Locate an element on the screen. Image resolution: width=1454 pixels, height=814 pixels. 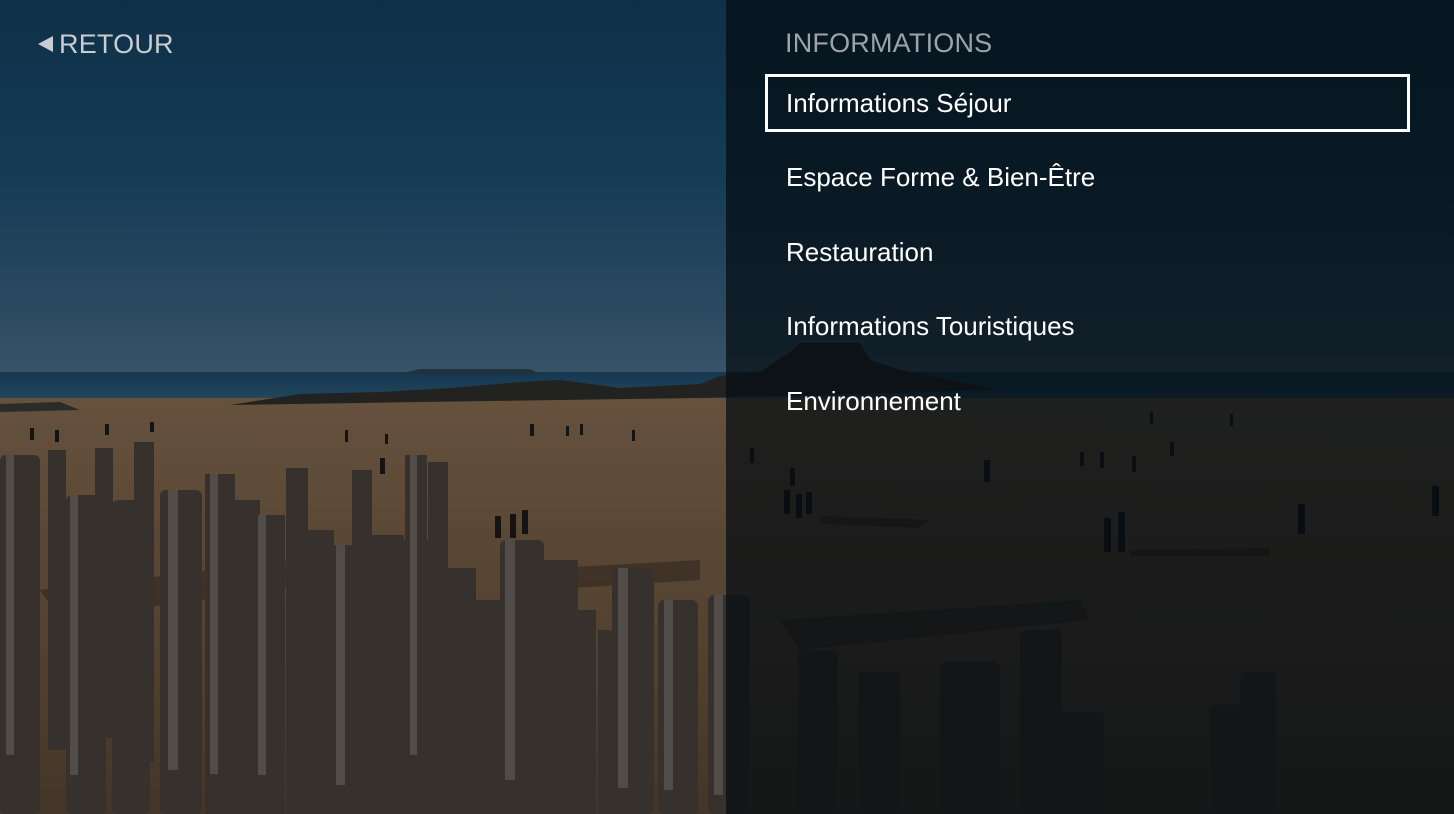
menu-item-espace-forme: Espace Forme & Bien-Être is located at coordinates (1087, 178).